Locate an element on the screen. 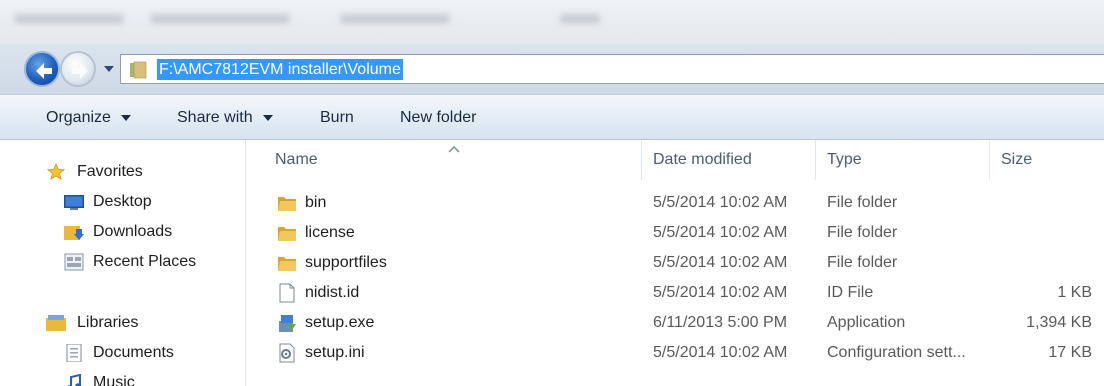  address-toolbar: F:\AMC7812EVM installer\Volume is located at coordinates (552, 69).